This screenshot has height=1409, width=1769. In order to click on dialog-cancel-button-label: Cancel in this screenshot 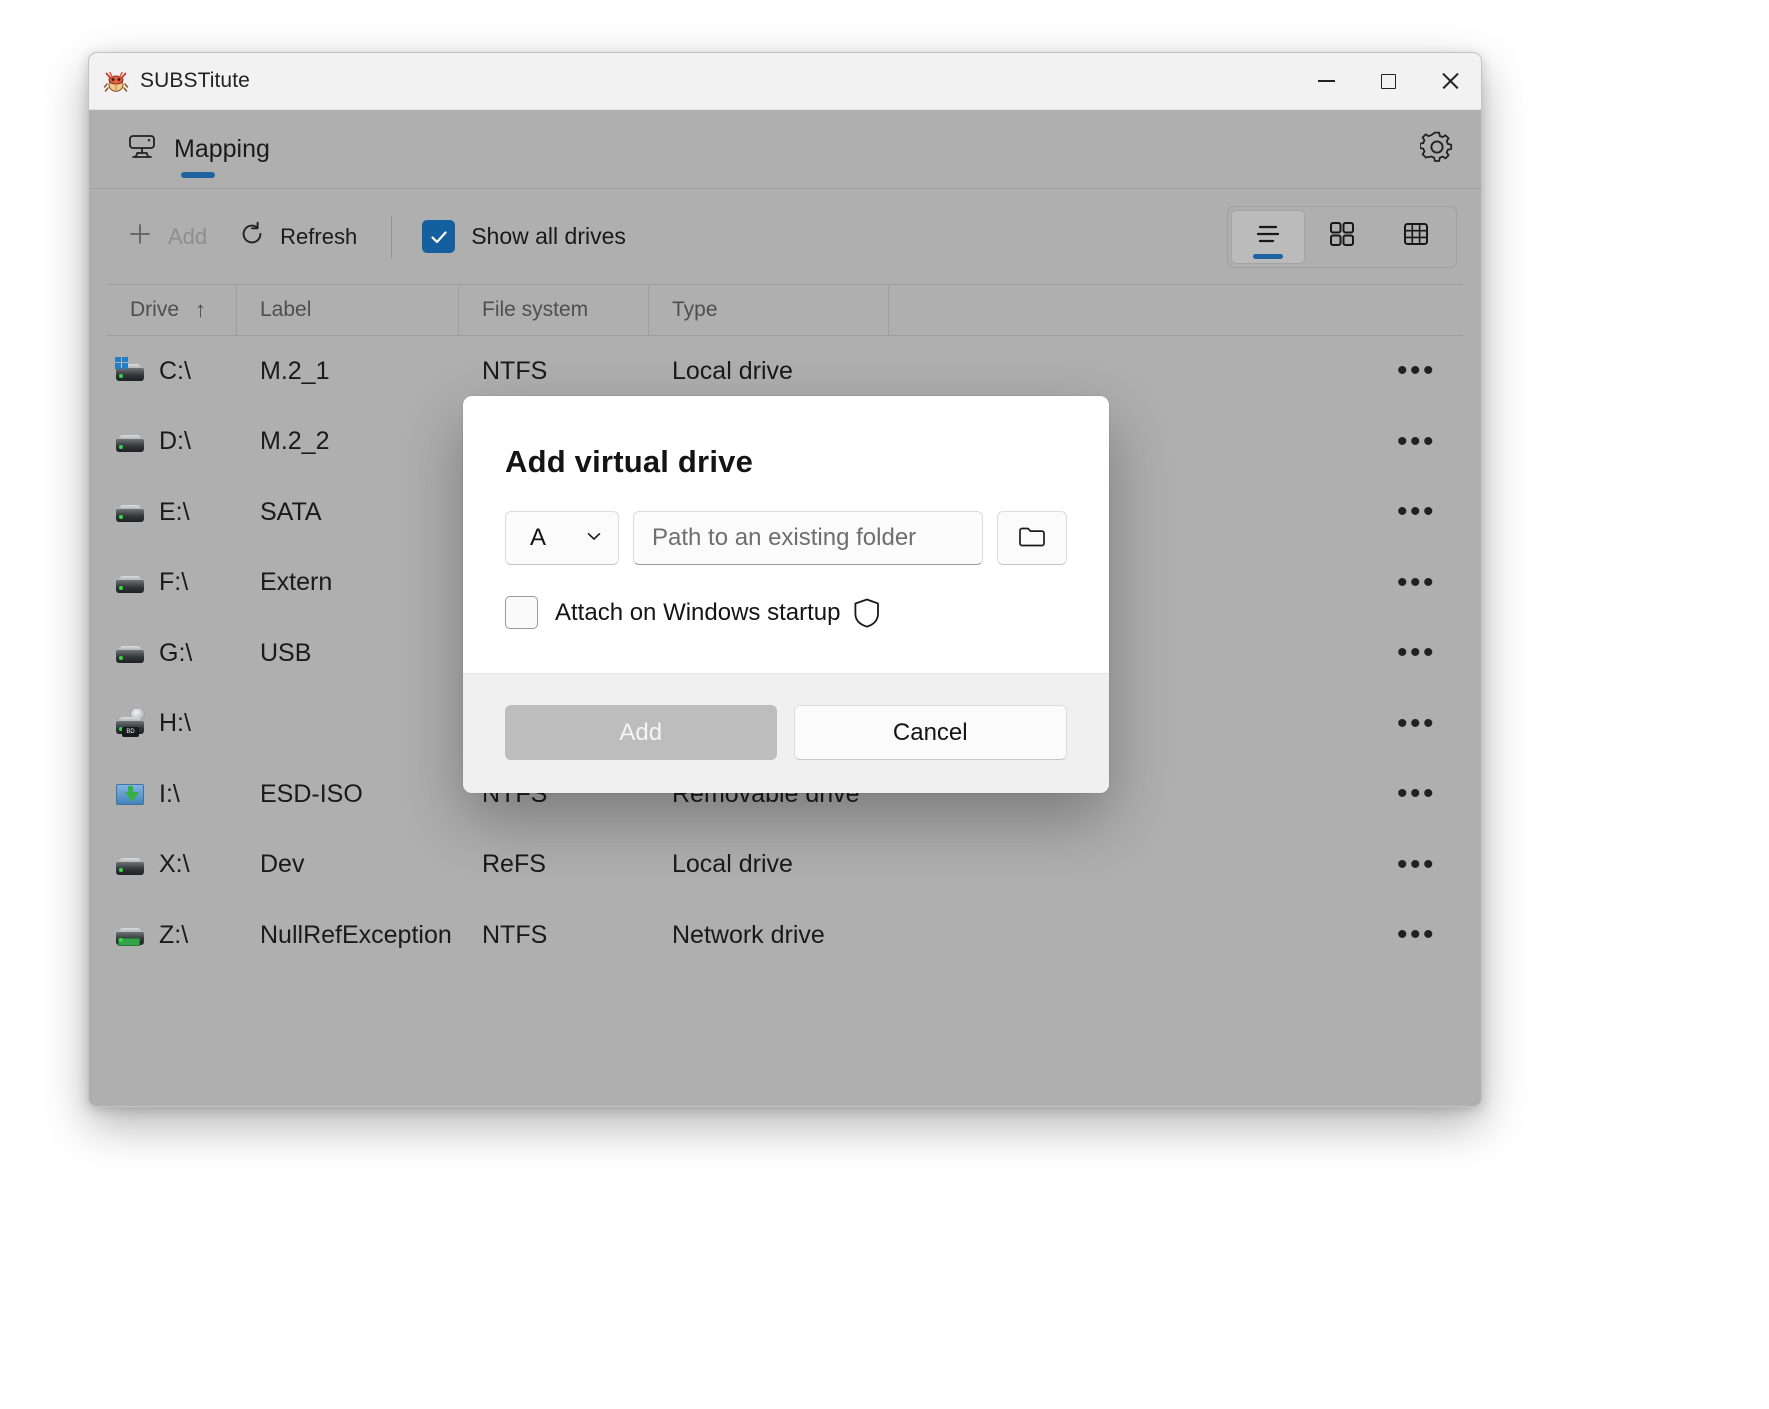, I will do `click(930, 732)`.